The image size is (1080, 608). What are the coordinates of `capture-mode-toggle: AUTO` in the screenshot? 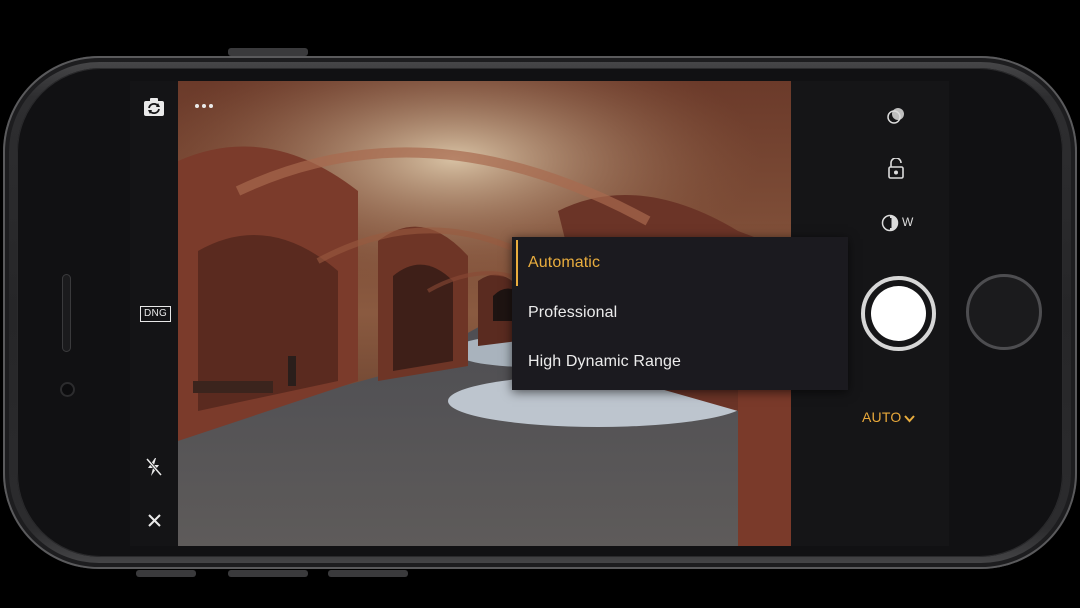 It's located at (896, 418).